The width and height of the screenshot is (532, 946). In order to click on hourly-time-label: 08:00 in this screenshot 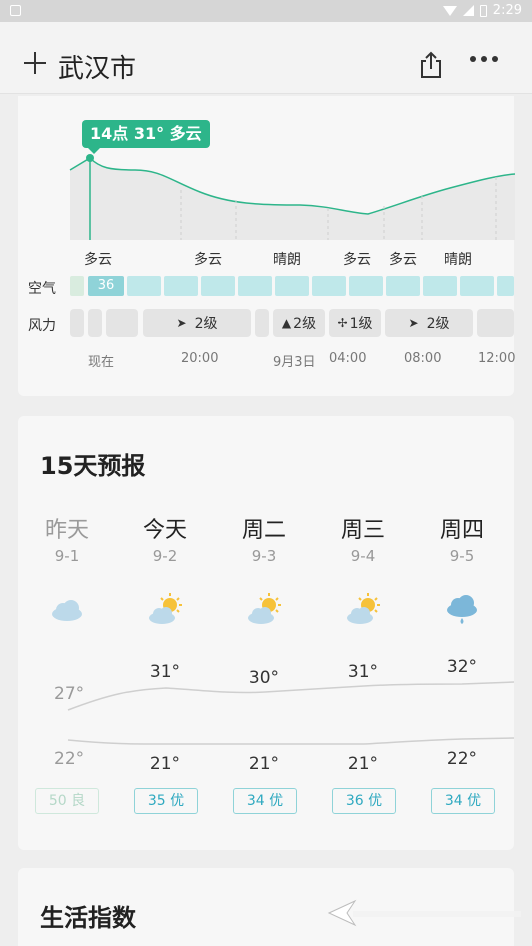, I will do `click(423, 358)`.